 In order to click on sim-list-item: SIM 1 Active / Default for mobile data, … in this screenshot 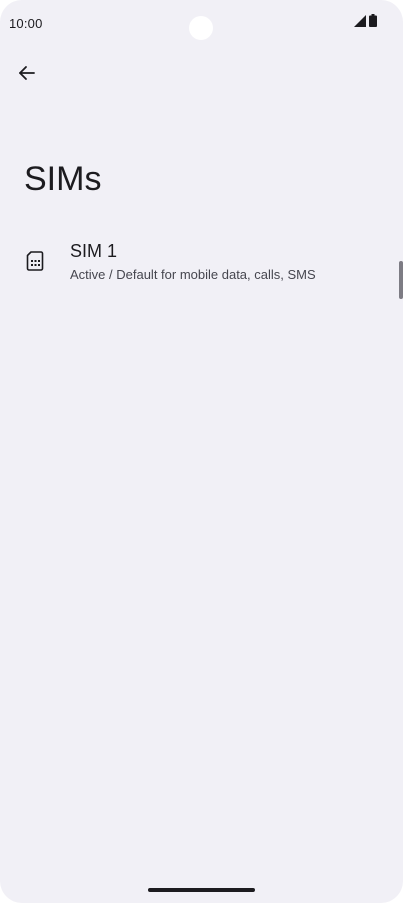, I will do `click(201, 262)`.